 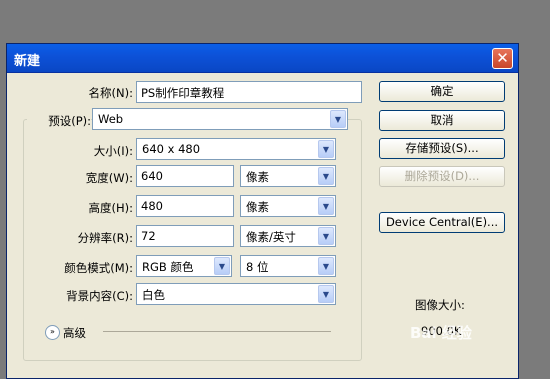 What do you see at coordinates (52, 332) in the screenshot?
I see `expand-advanced-icon: »` at bounding box center [52, 332].